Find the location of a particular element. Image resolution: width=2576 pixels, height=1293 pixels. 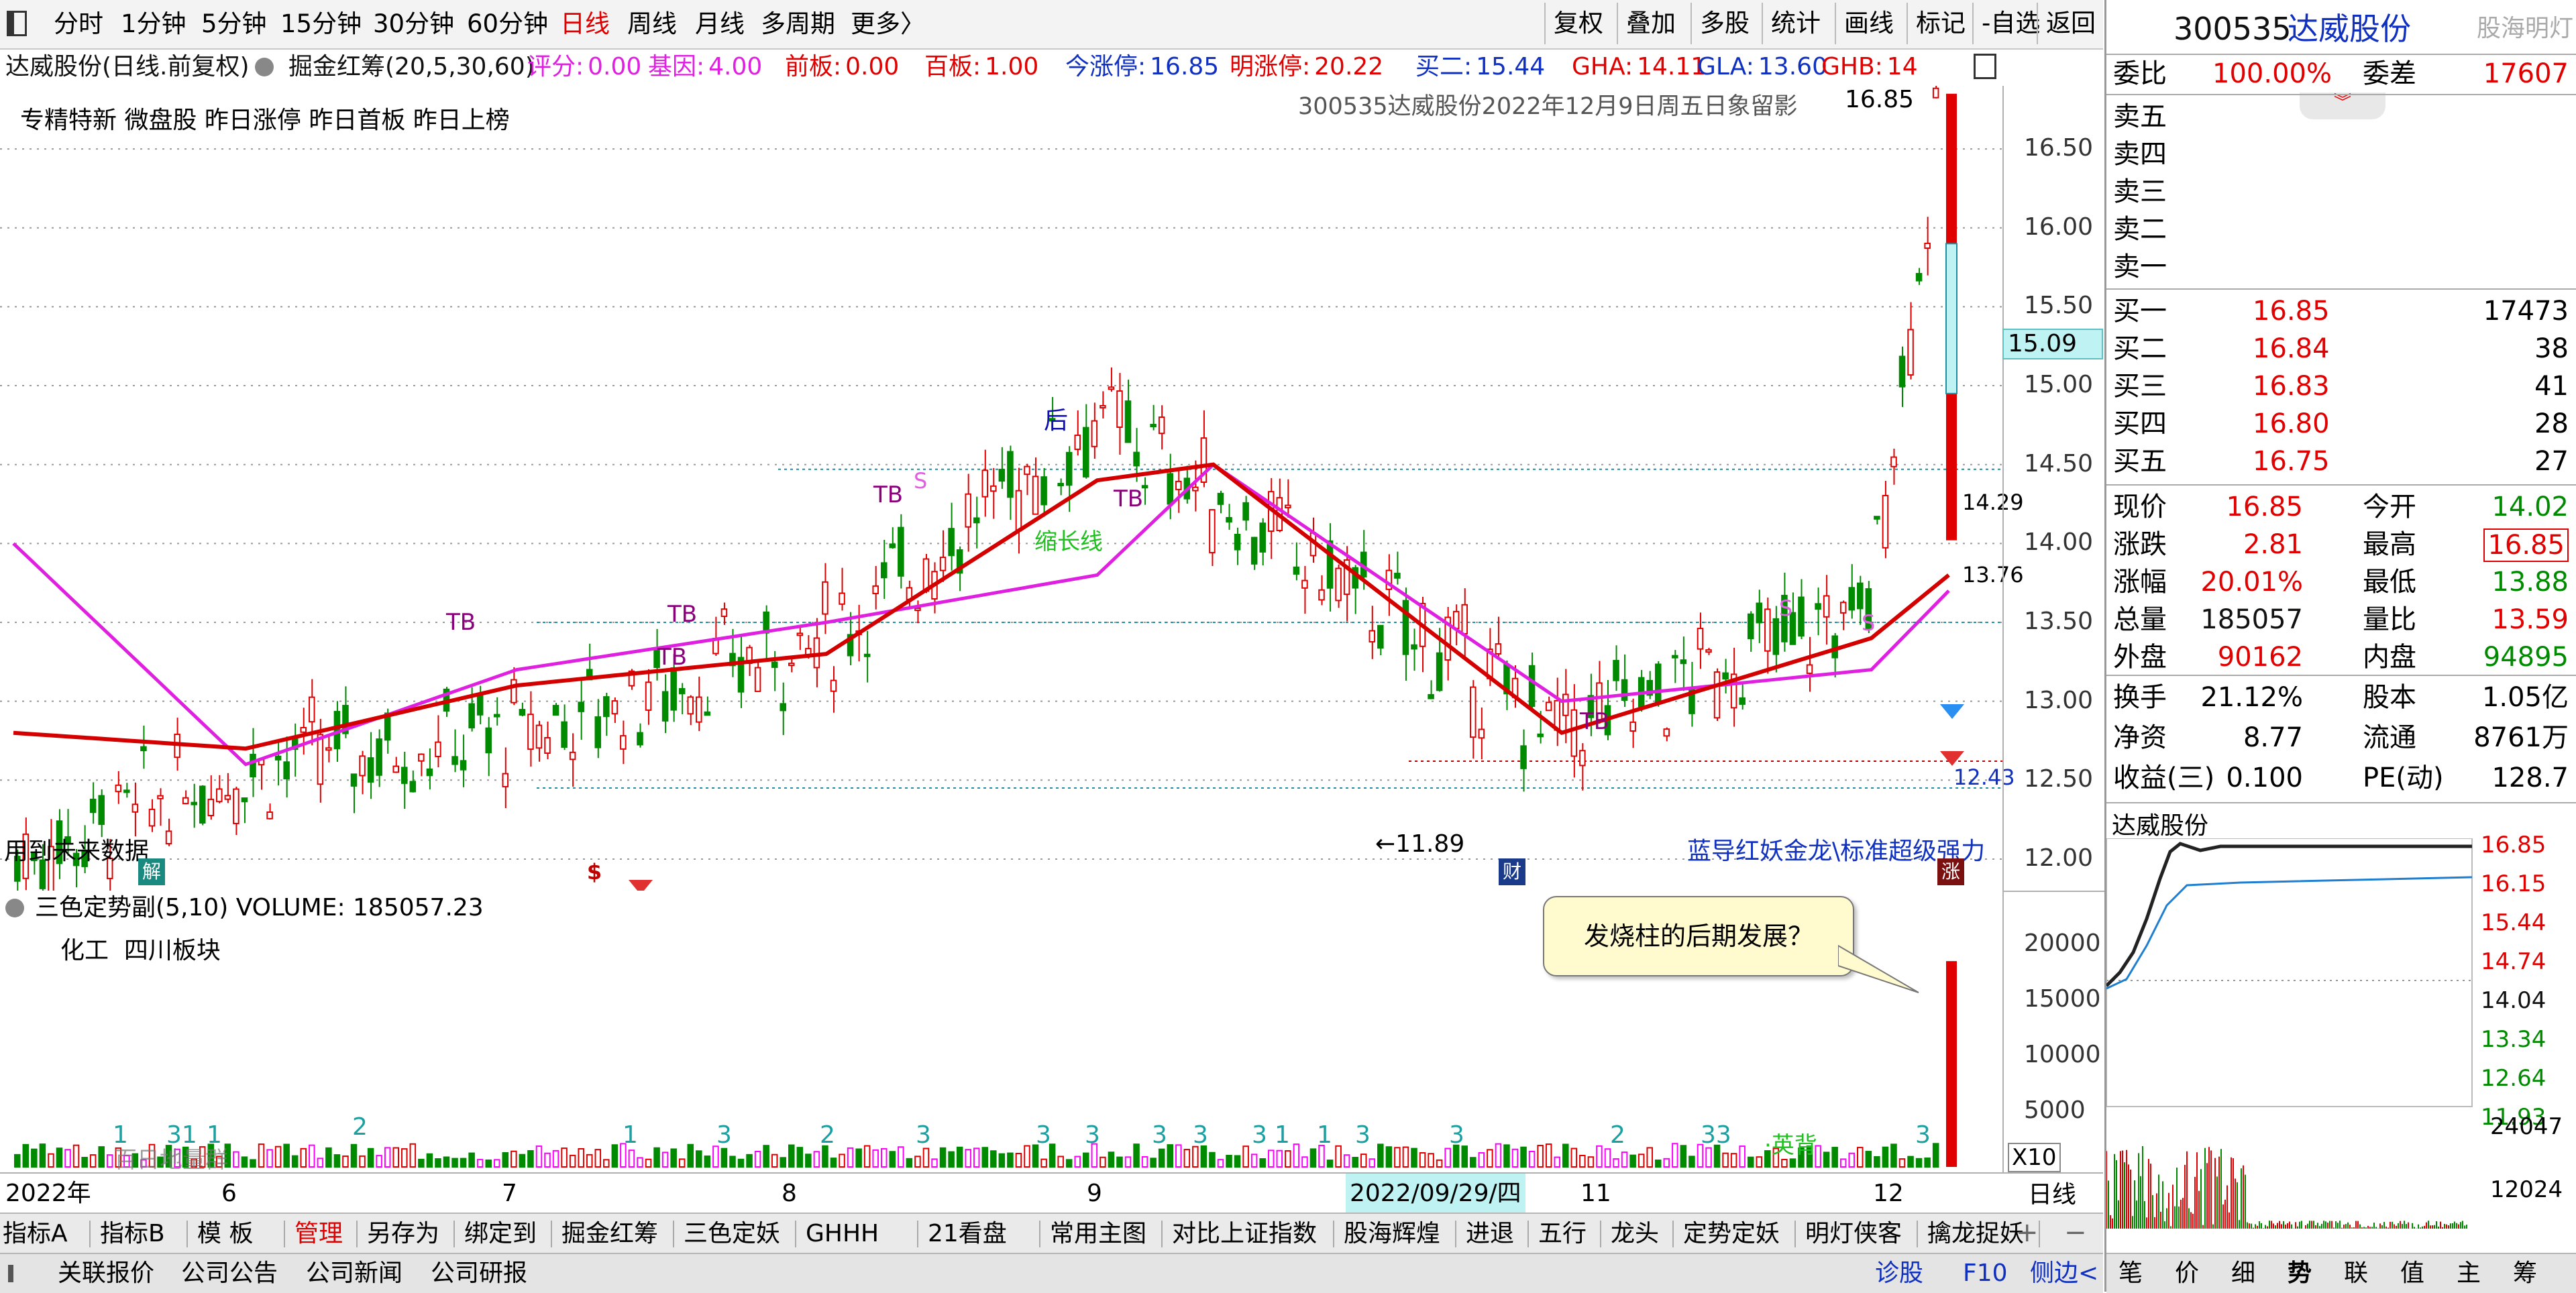

dropdown-icon is located at coordinates (264, 67).